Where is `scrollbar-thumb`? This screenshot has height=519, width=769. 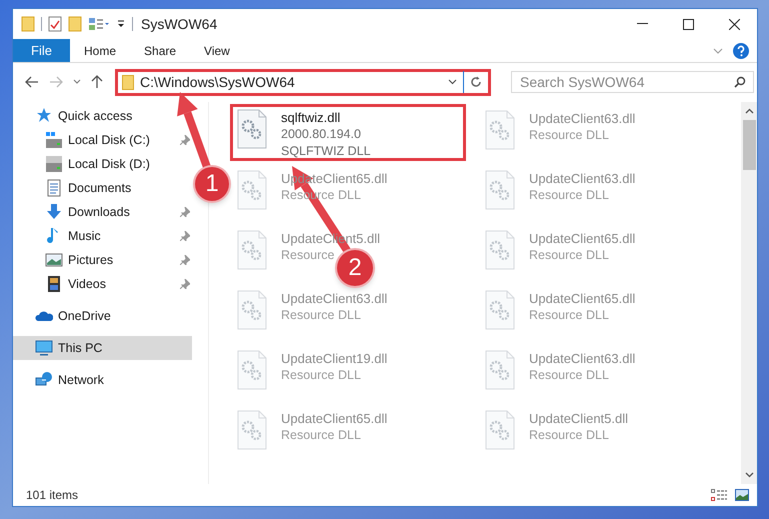 scrollbar-thumb is located at coordinates (749, 145).